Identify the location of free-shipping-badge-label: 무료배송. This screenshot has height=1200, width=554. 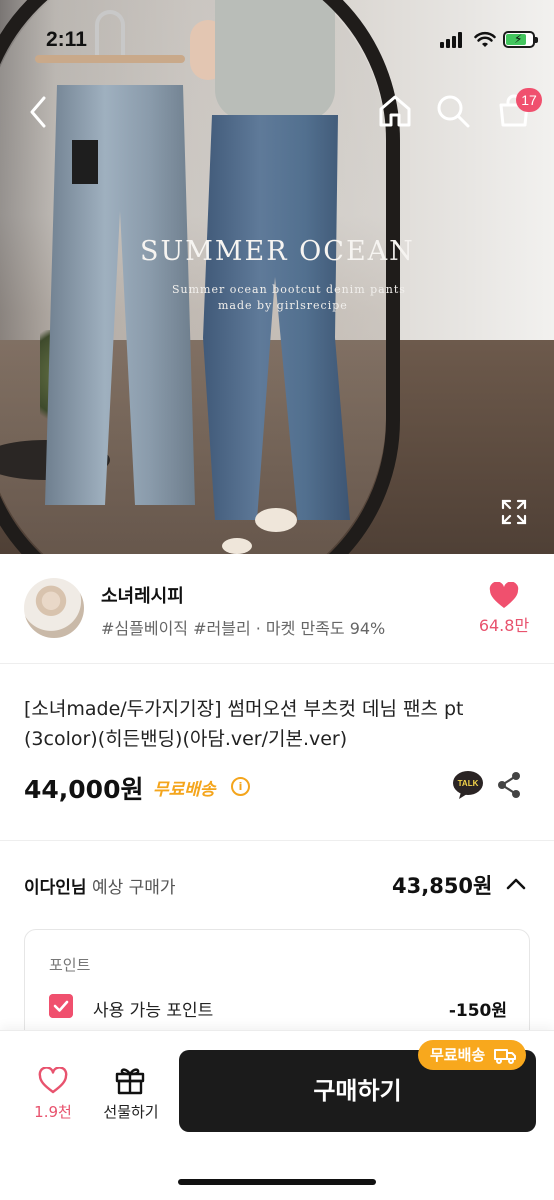
(458, 1055).